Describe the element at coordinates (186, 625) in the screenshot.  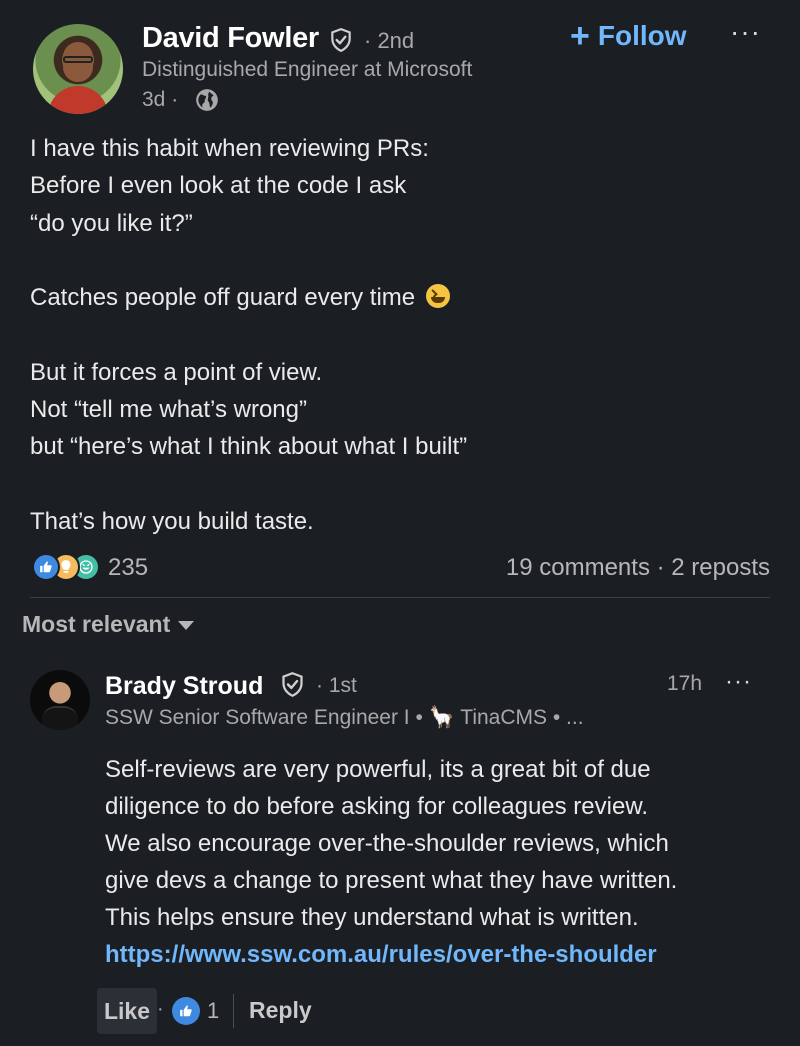
I see `caret-down-icon` at that location.